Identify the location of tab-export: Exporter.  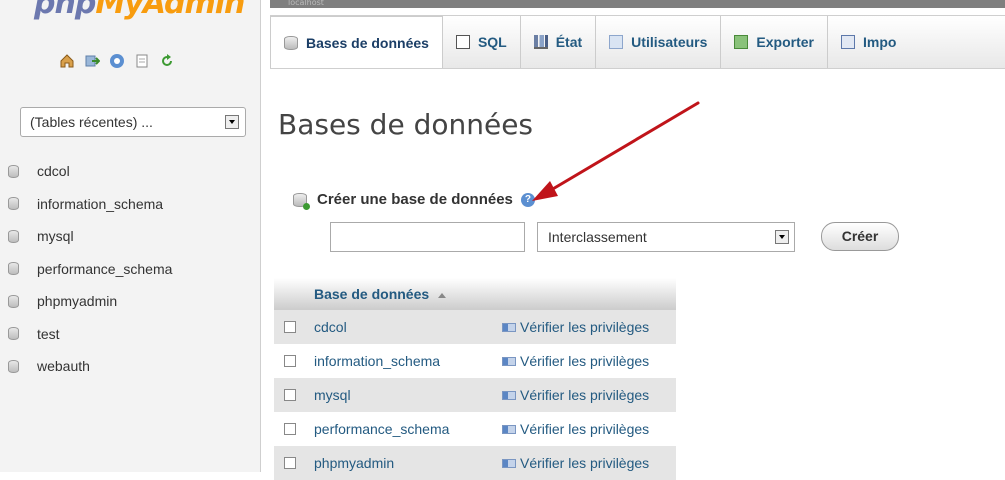
(774, 42).